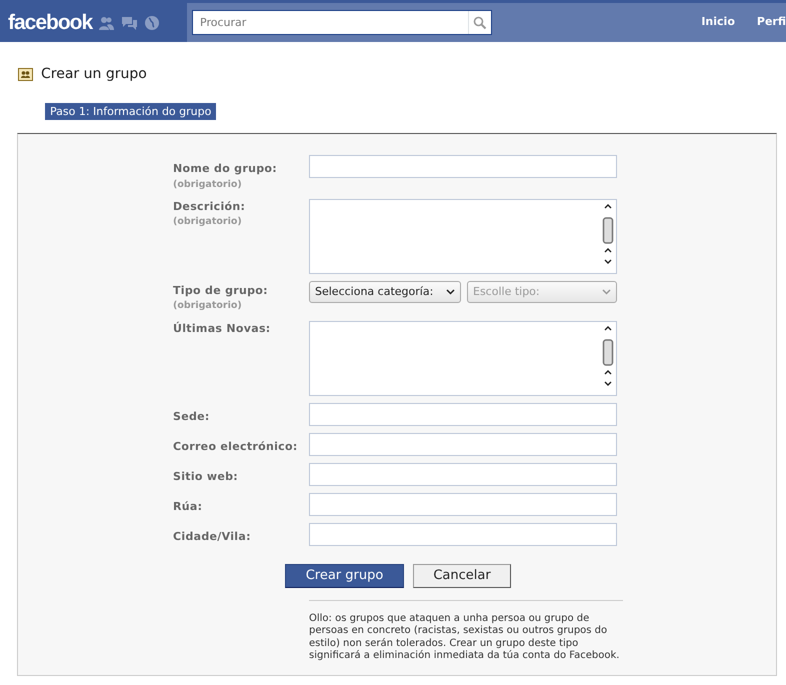 Image resolution: width=786 pixels, height=685 pixels. I want to click on field-label: Descrición:, so click(209, 206).